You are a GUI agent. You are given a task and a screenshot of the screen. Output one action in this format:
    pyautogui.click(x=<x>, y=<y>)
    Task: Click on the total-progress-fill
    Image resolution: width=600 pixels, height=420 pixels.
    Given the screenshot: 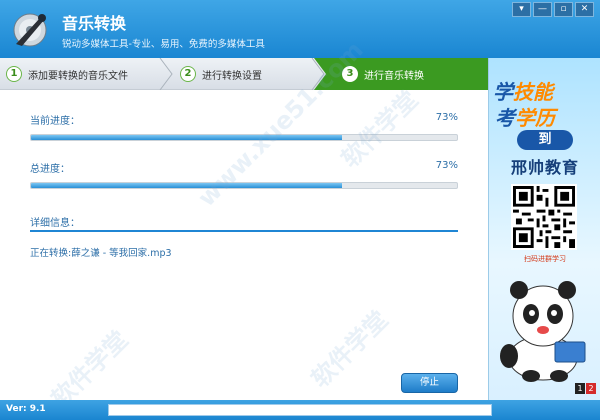 What is the action you would take?
    pyautogui.click(x=186, y=185)
    